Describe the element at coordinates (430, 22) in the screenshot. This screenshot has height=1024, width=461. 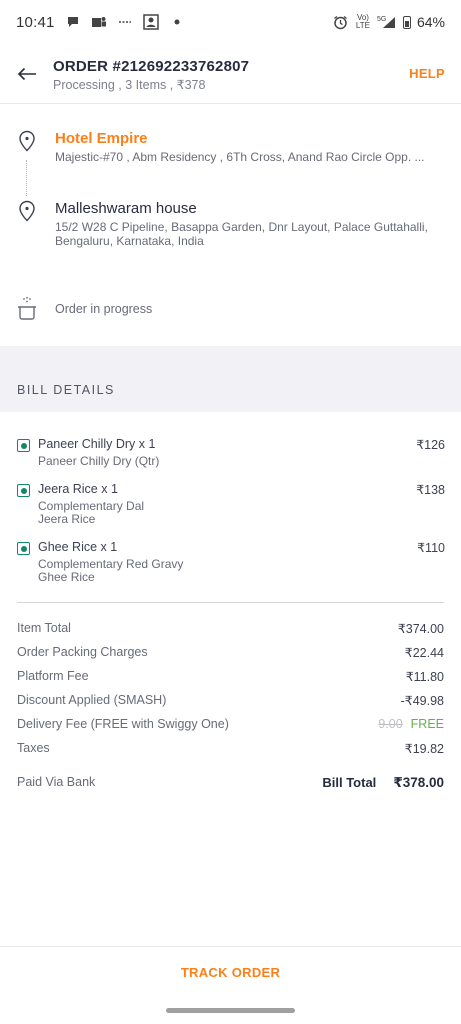
I see `battery-percent: 64%` at that location.